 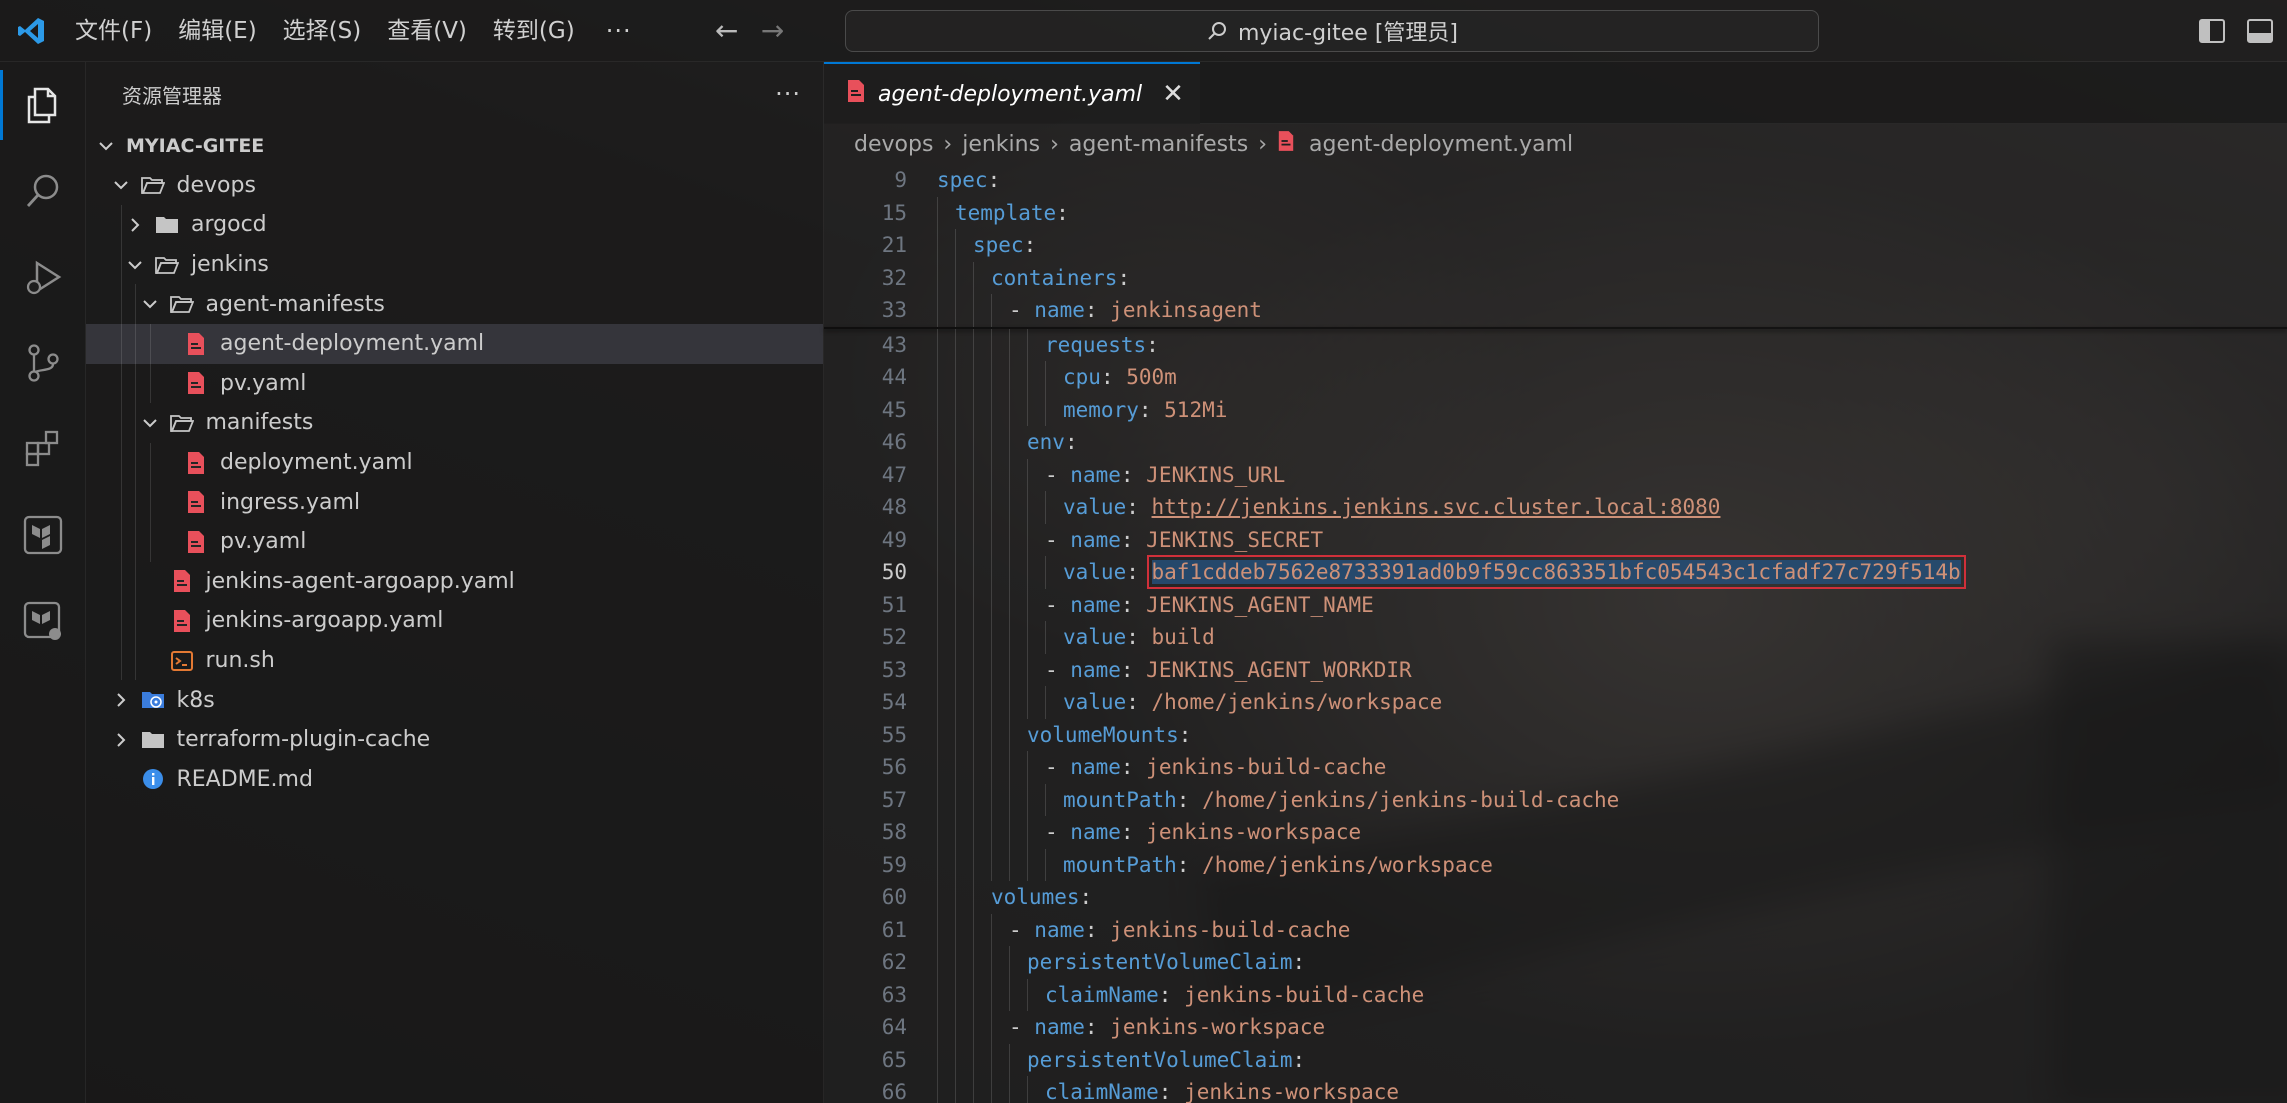 I want to click on code-line: 49 - name: JENKINS_SECRET, so click(x=1555, y=539).